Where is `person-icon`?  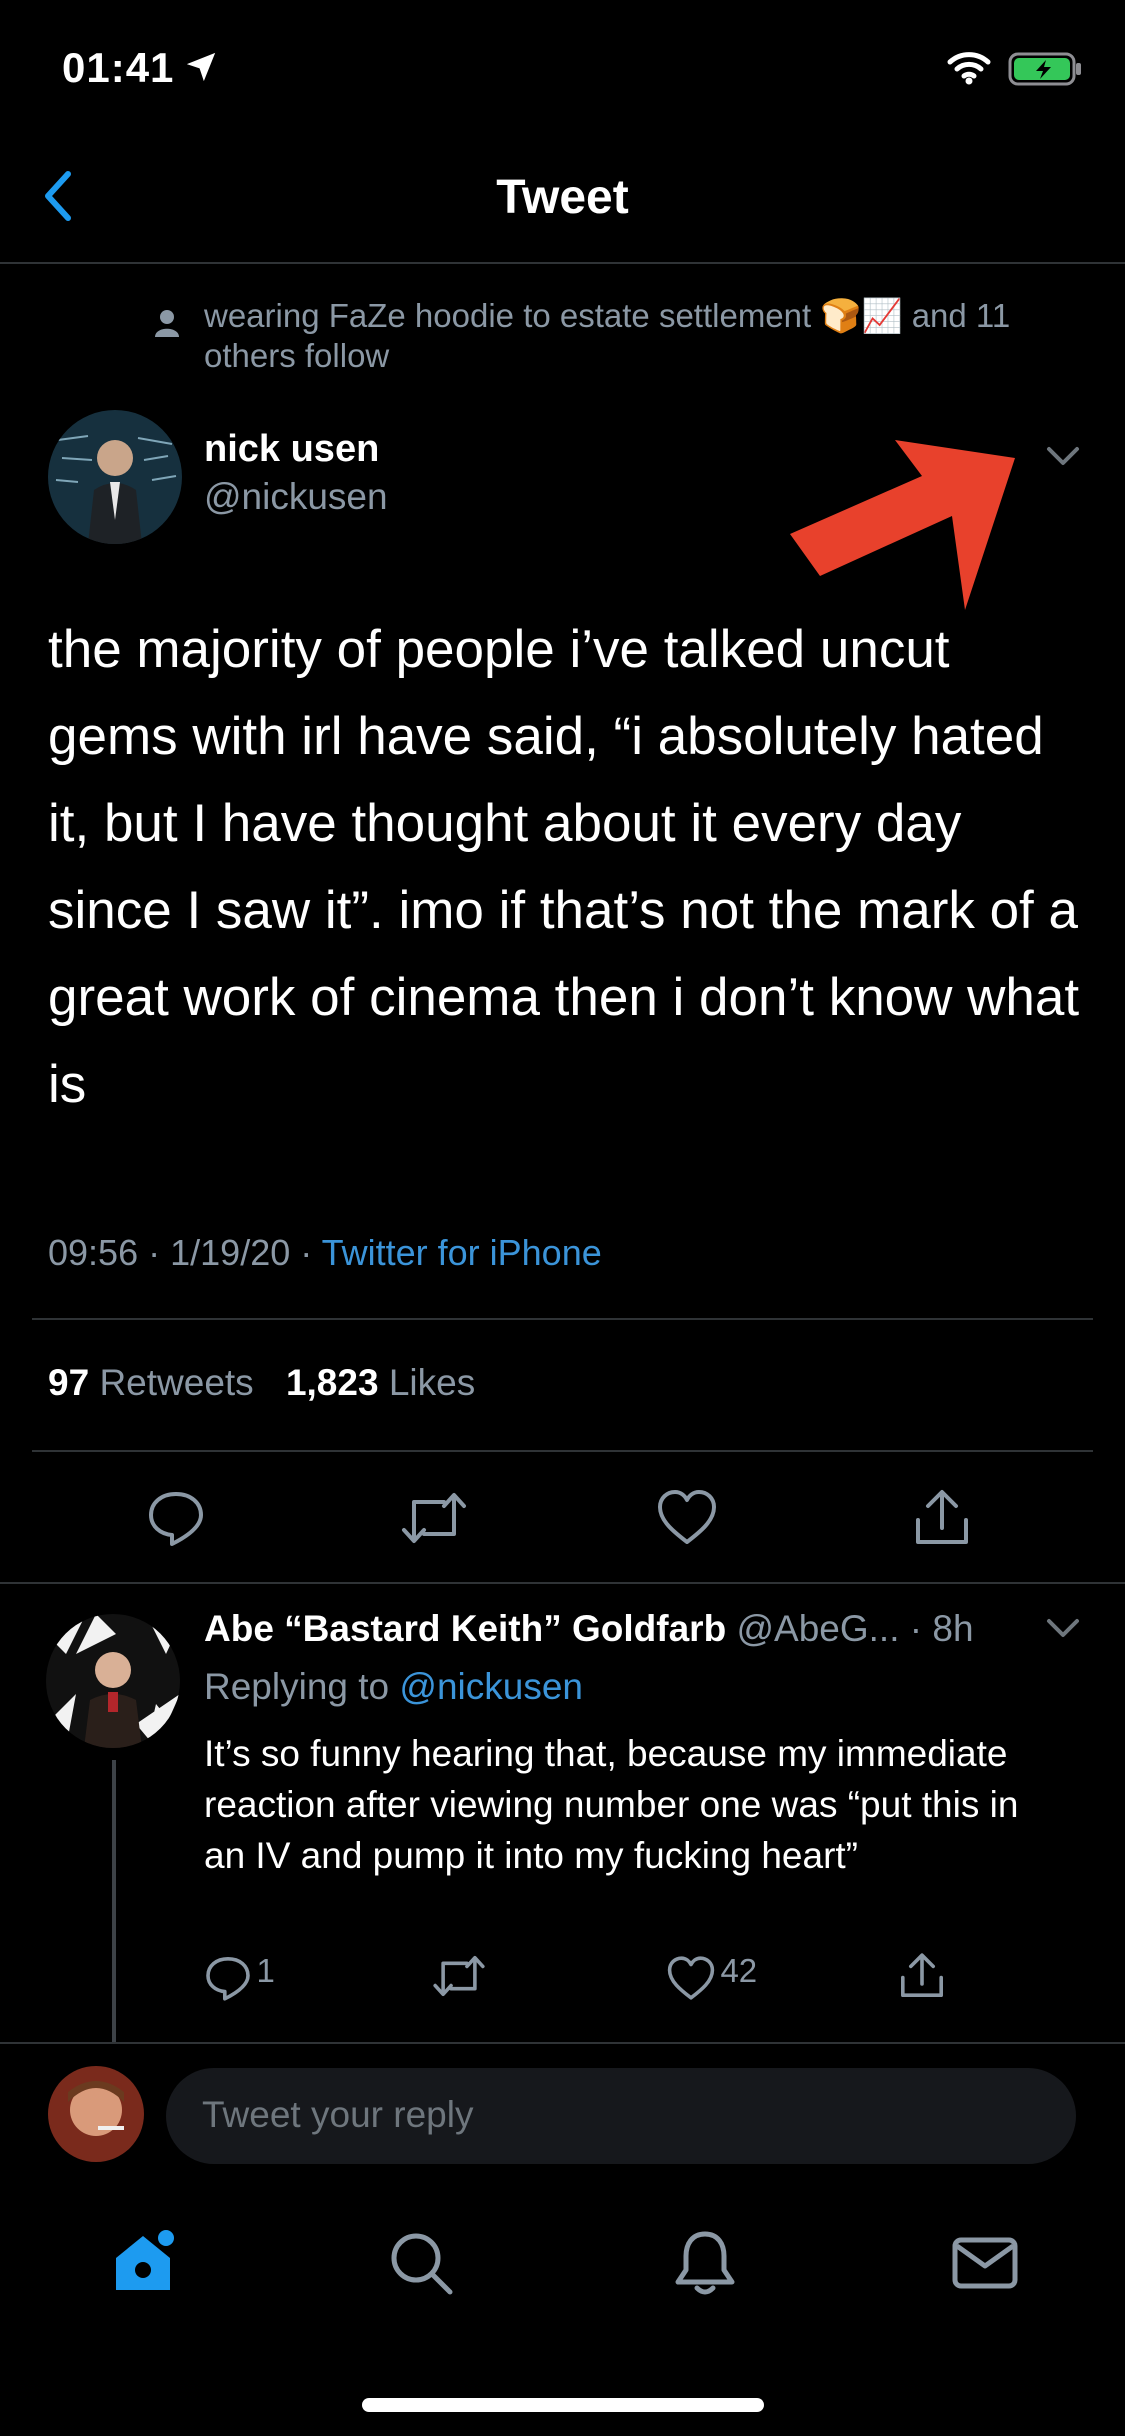 person-icon is located at coordinates (167, 323).